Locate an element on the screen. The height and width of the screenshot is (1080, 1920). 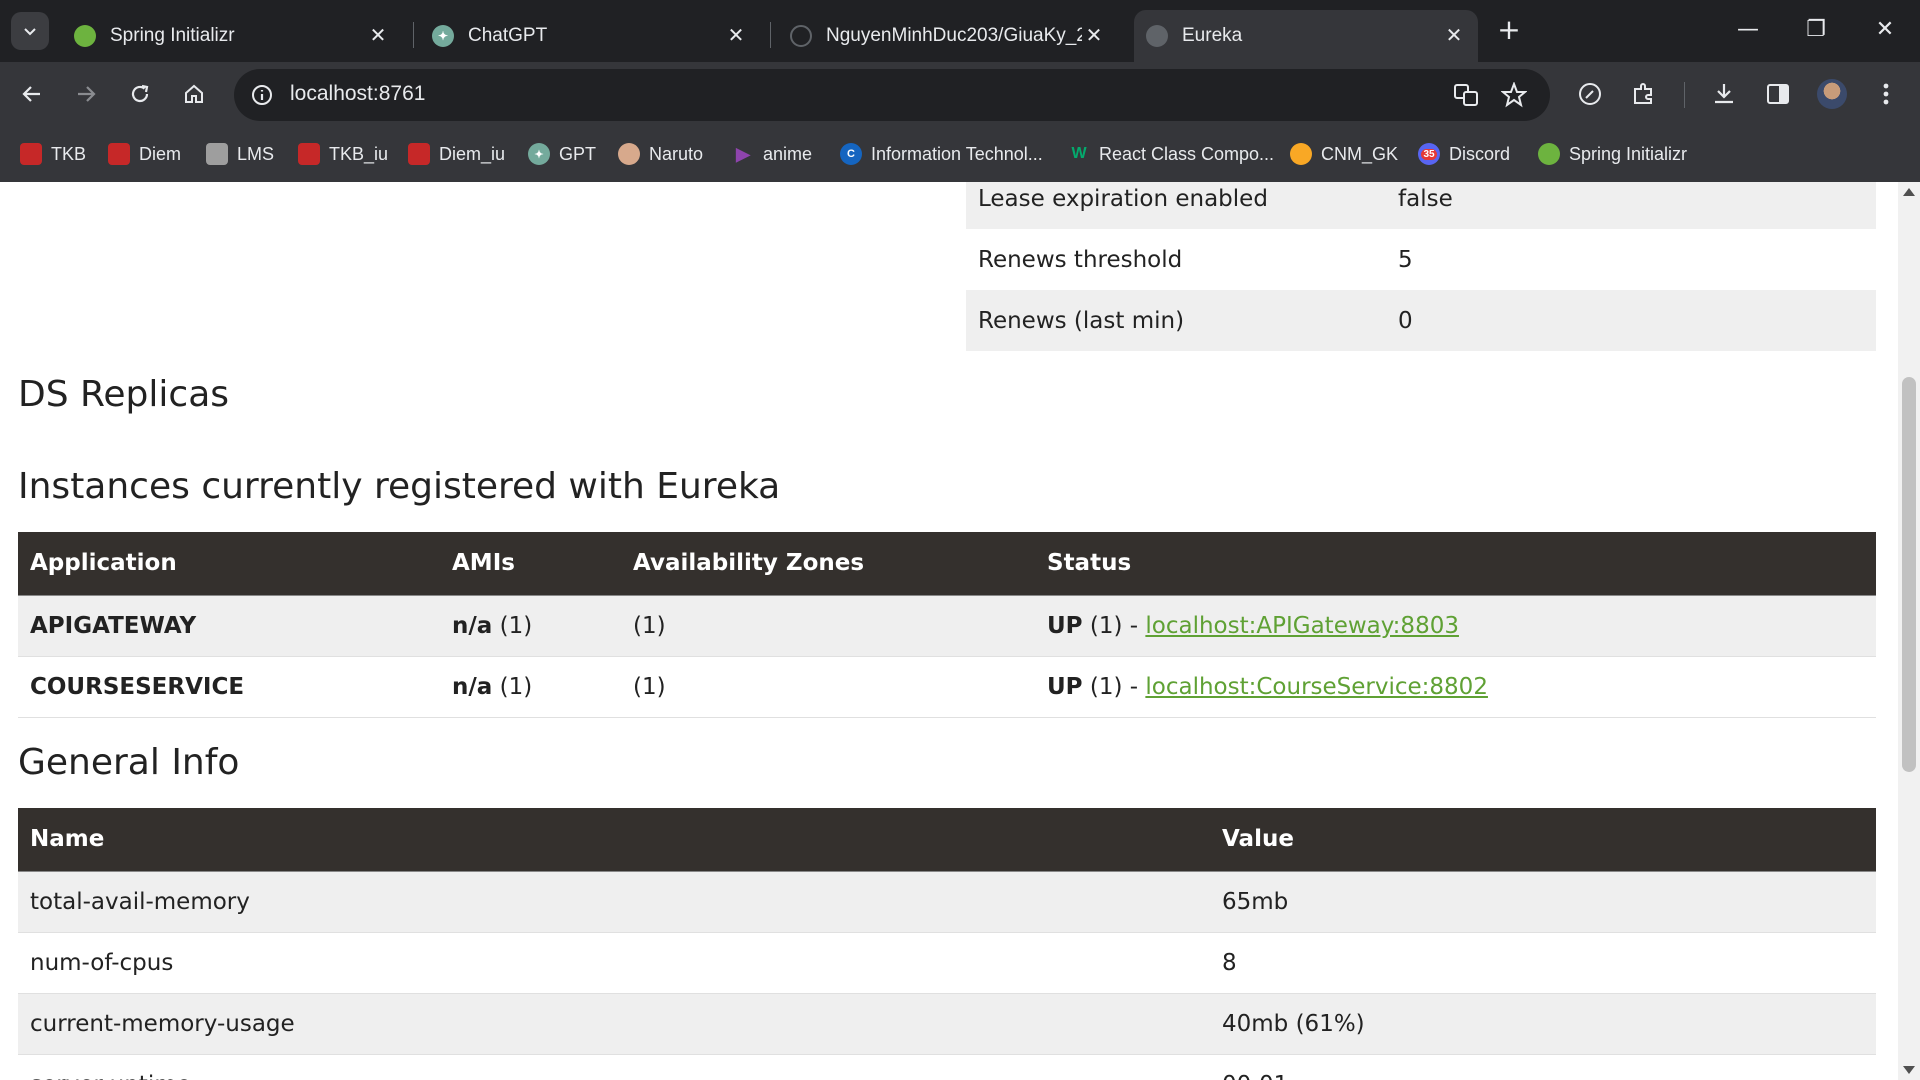
info-value: 8 is located at coordinates (1543, 963).